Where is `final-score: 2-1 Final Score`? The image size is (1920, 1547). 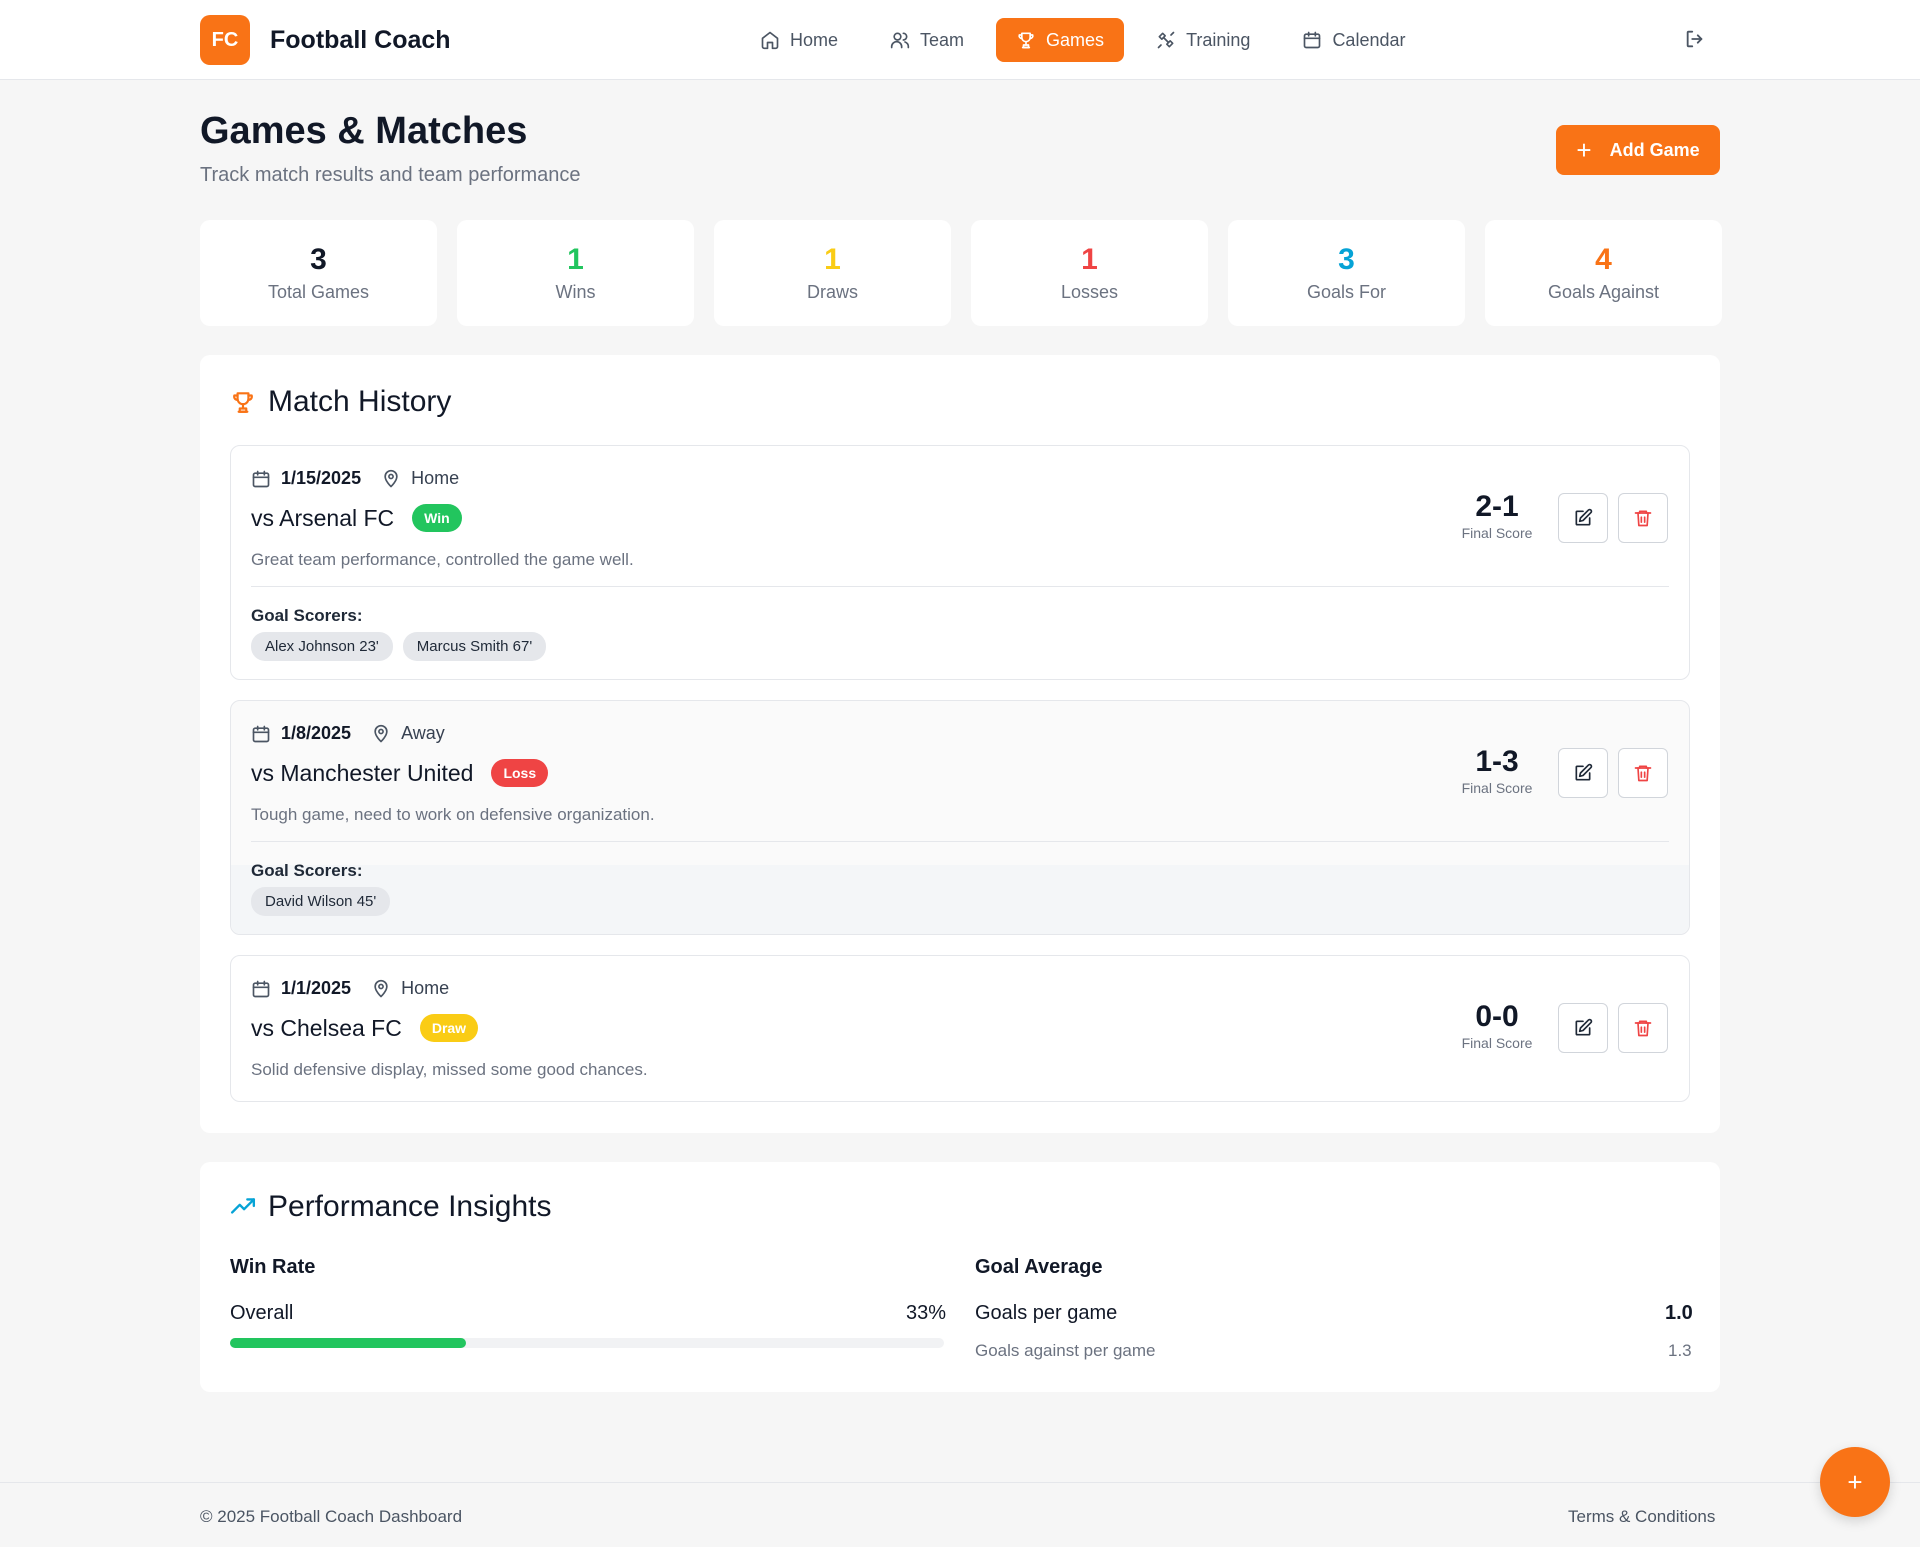 final-score: 2-1 Final Score is located at coordinates (1497, 515).